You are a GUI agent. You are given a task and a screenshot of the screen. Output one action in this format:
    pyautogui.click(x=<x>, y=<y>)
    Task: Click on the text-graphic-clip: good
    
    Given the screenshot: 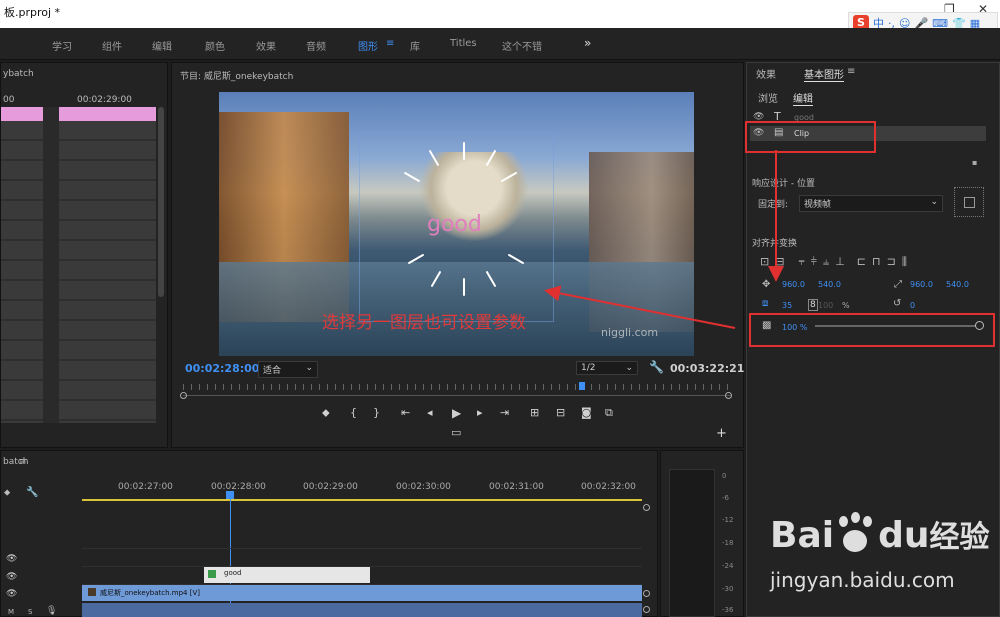 What is the action you would take?
    pyautogui.click(x=287, y=575)
    